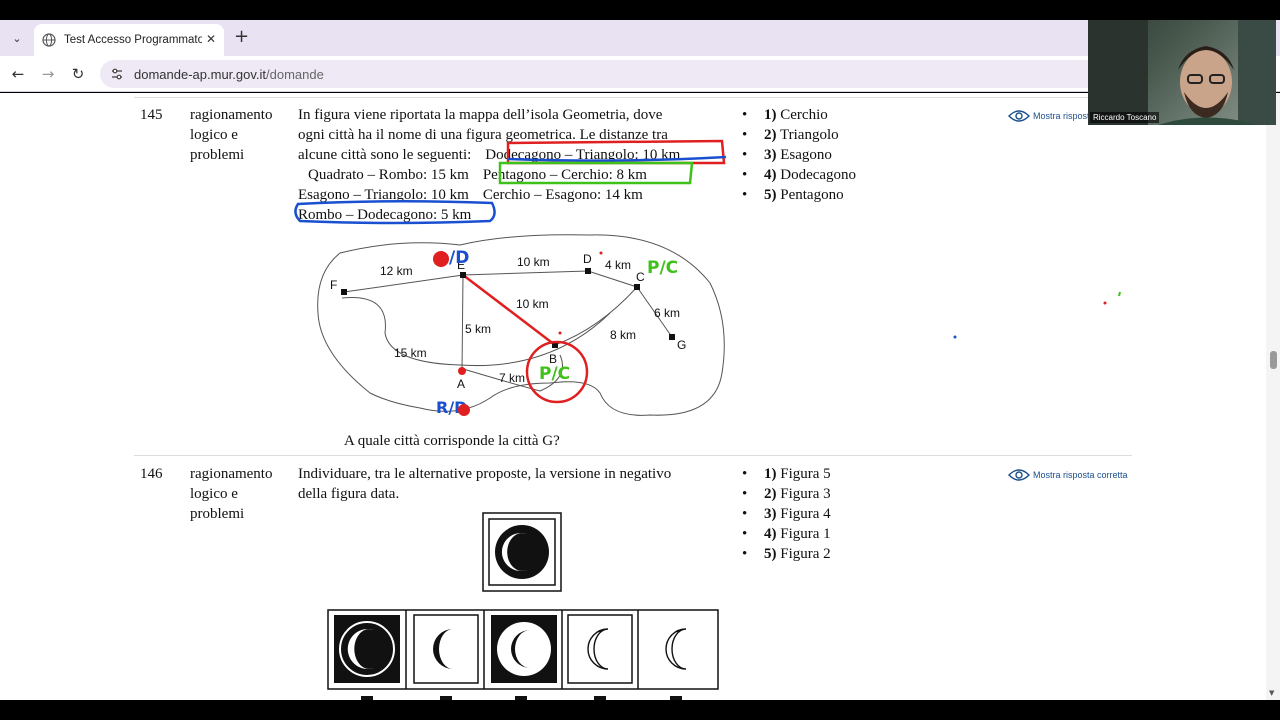  Describe the element at coordinates (612, 279) in the screenshot. I see `road-d-c` at that location.